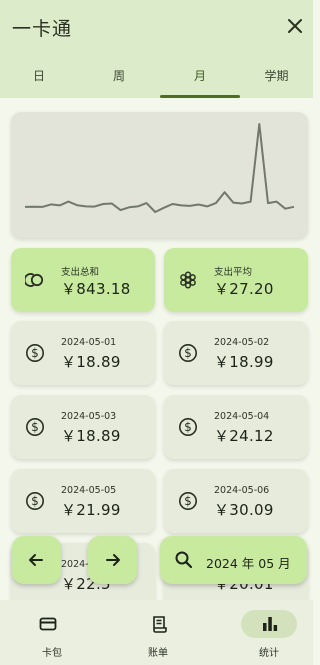  I want to click on period-tabs: 日 周 月 学期, so click(156, 78).